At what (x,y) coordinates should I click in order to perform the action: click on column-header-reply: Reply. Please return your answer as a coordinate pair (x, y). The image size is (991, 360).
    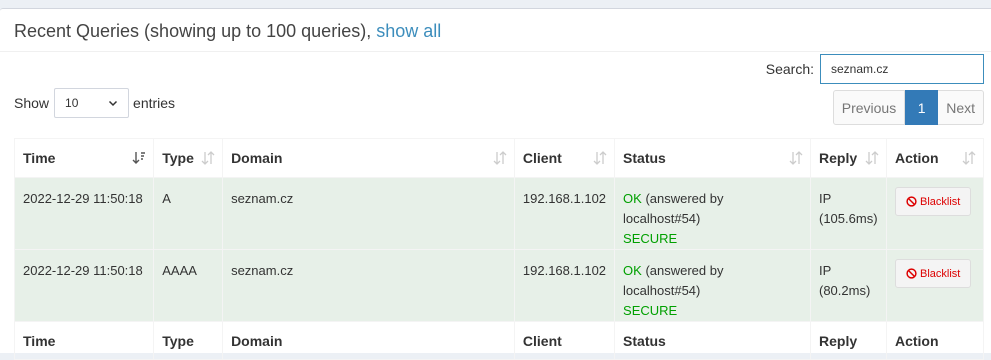
    Looking at the image, I should click on (848, 158).